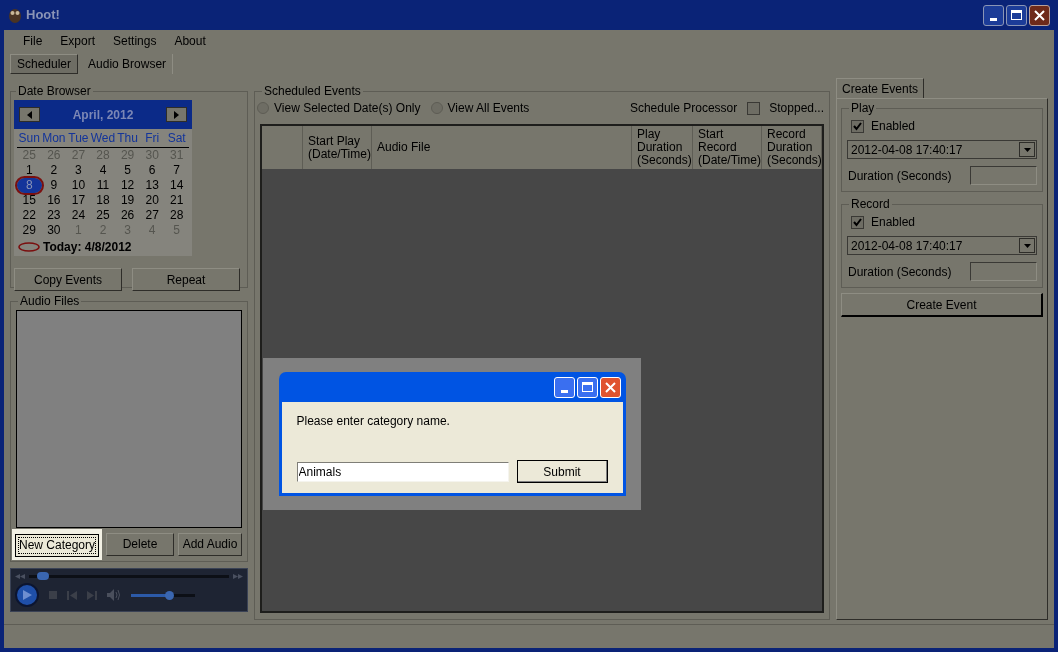 The width and height of the screenshot is (1058, 652). I want to click on group-label: Date Browser, so click(54, 91).